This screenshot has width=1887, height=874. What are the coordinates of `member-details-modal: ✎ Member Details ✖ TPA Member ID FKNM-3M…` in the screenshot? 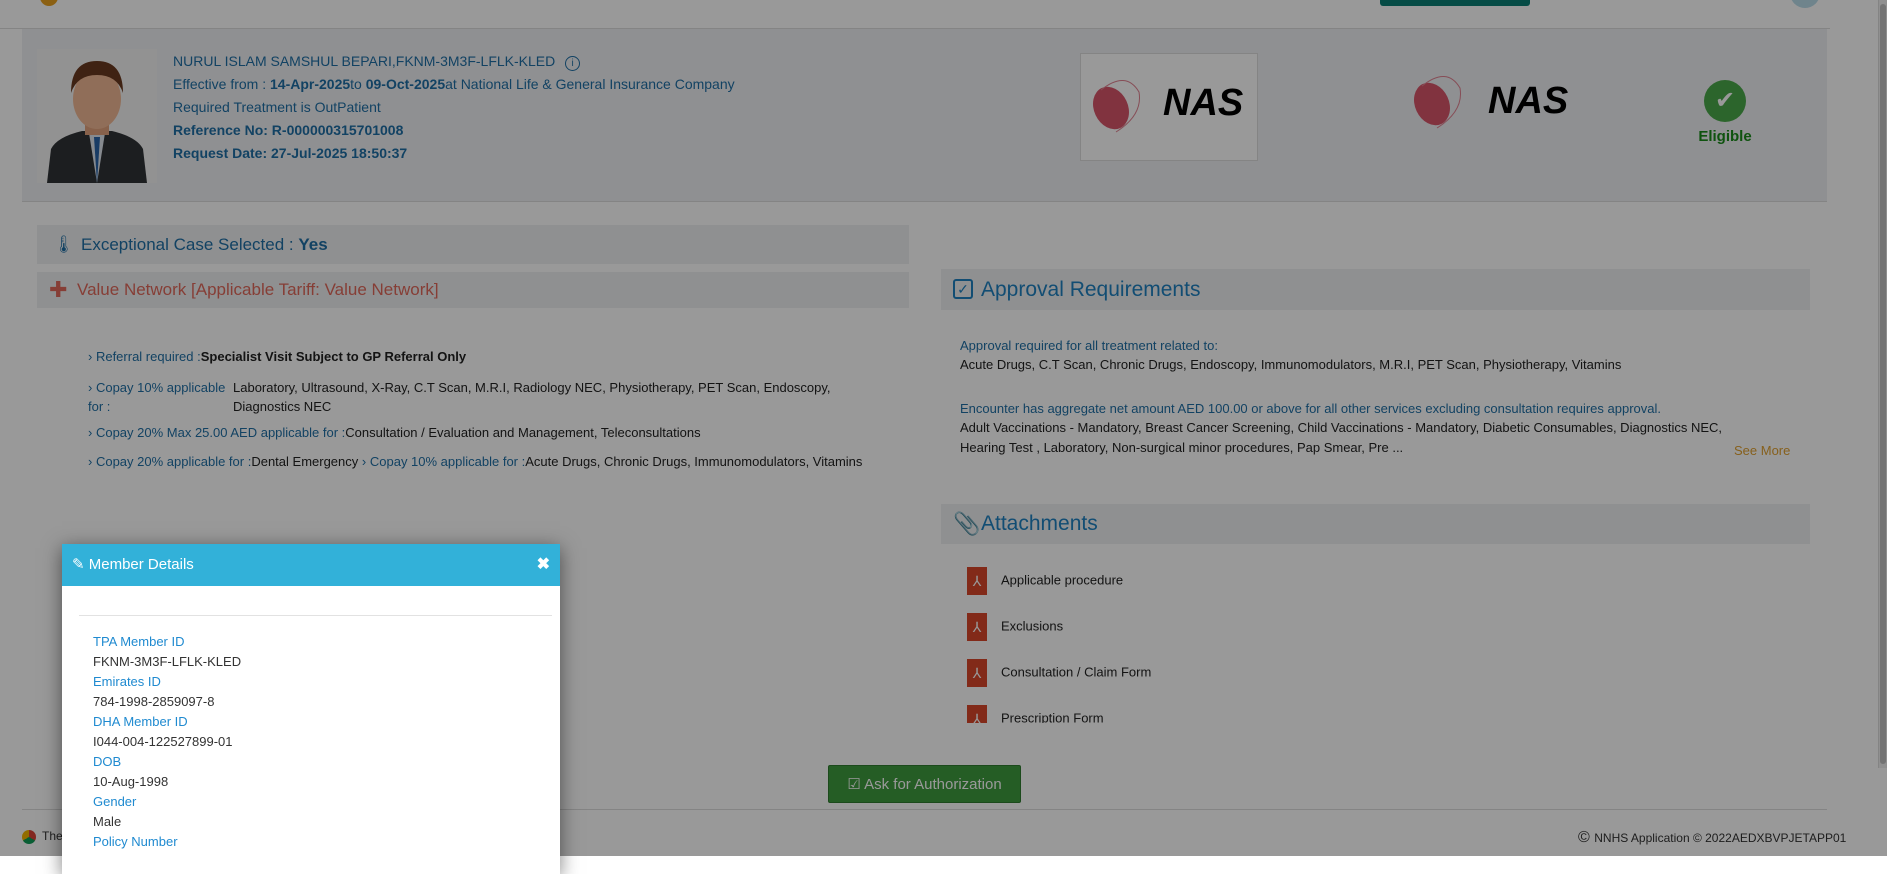 It's located at (311, 709).